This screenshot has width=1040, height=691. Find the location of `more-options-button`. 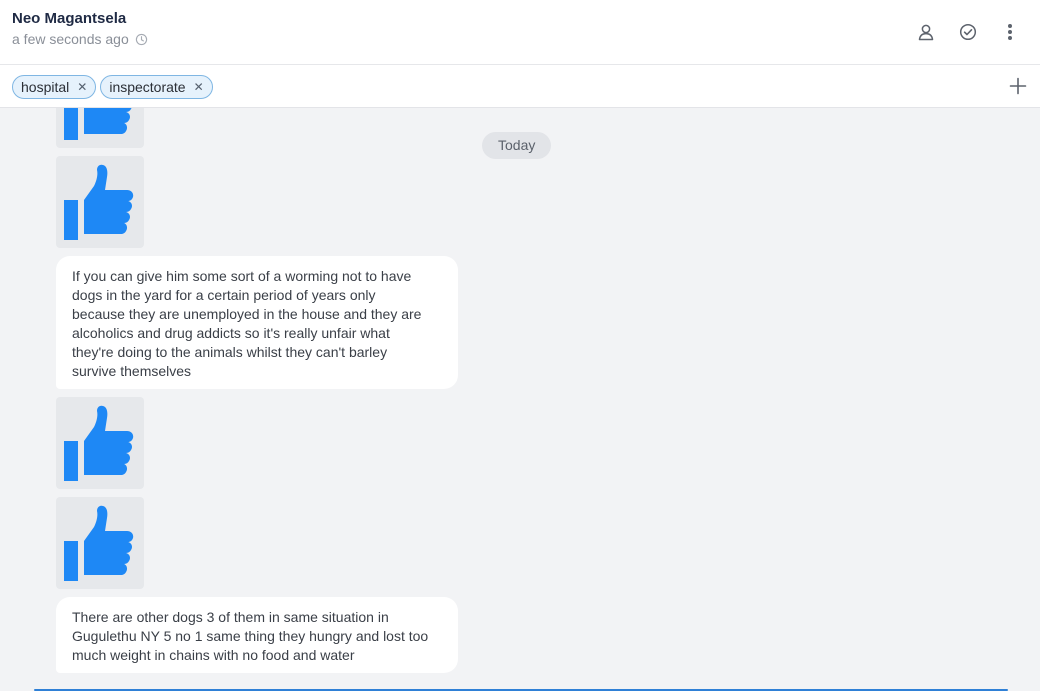

more-options-button is located at coordinates (1010, 32).